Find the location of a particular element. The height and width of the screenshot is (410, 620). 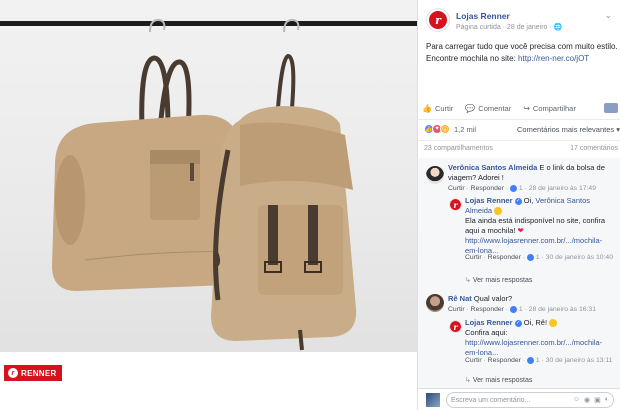

chevron-down-icon: ⌄ is located at coordinates (608, 15).